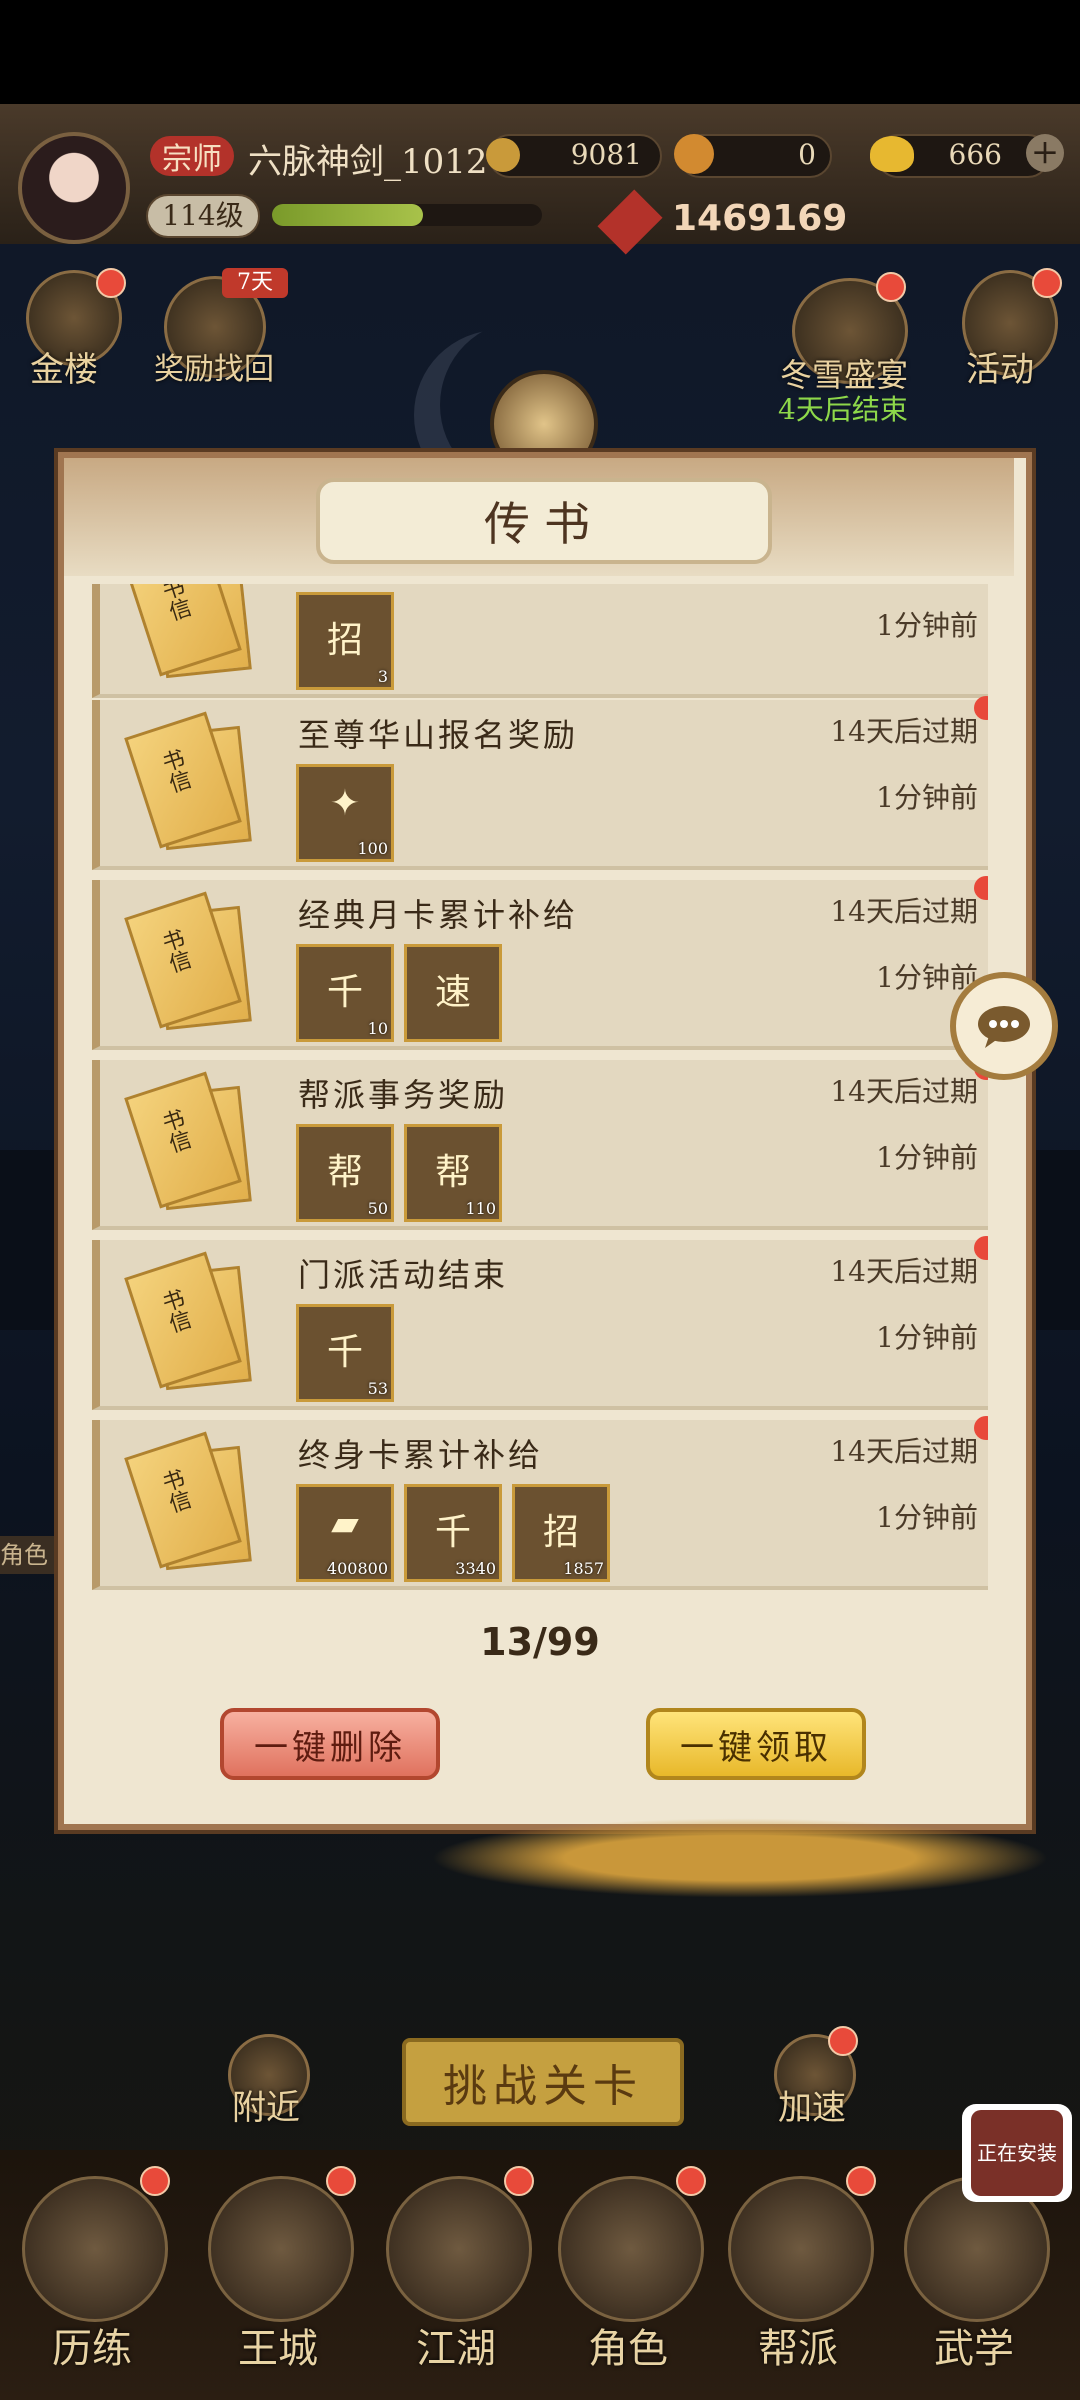  What do you see at coordinates (459, 2249) in the screenshot?
I see `tab-jianghu` at bounding box center [459, 2249].